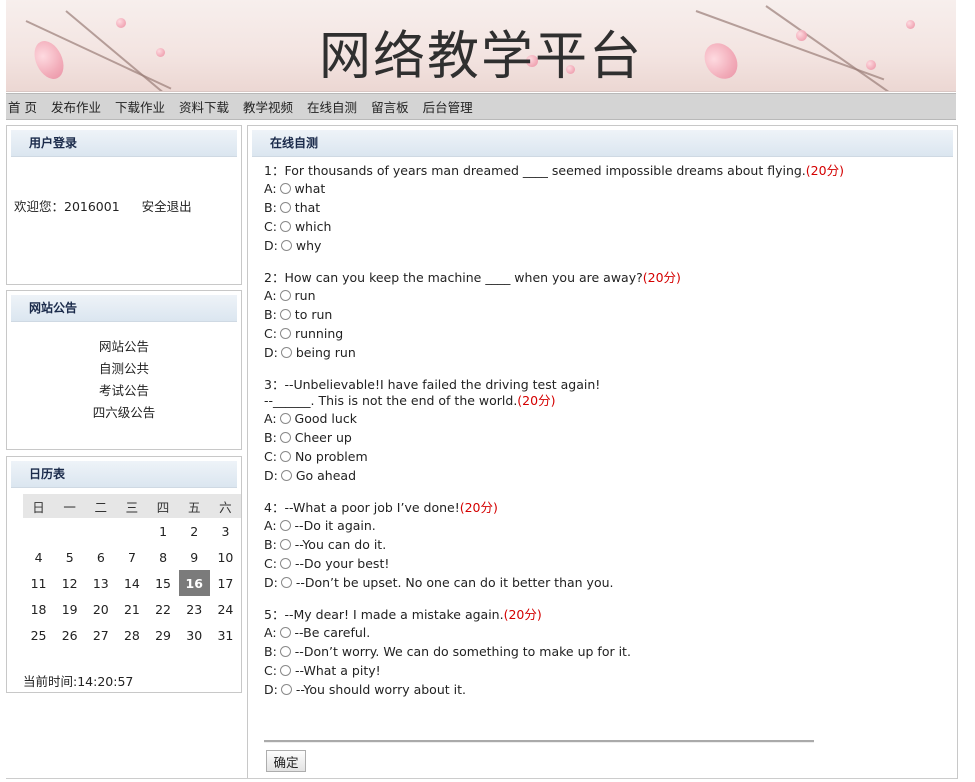 The height and width of the screenshot is (782, 975). I want to click on calendar-day: 26, so click(69, 635).